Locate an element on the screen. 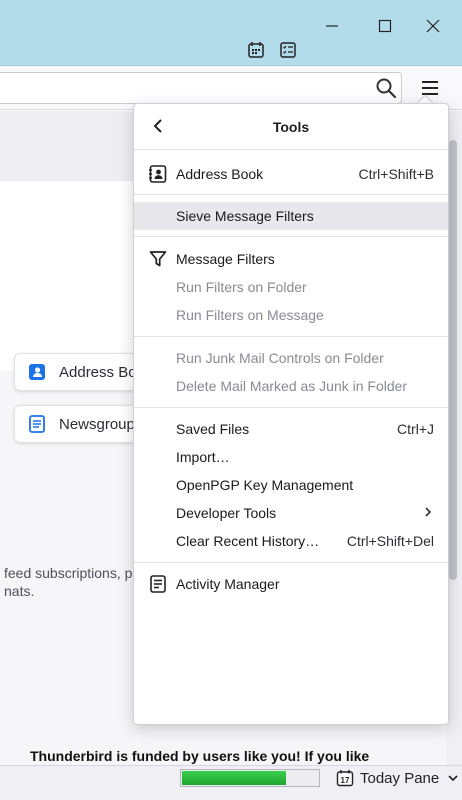 The width and height of the screenshot is (462, 800). shortcut-label: Ctrl+Shift+Del is located at coordinates (390, 541).